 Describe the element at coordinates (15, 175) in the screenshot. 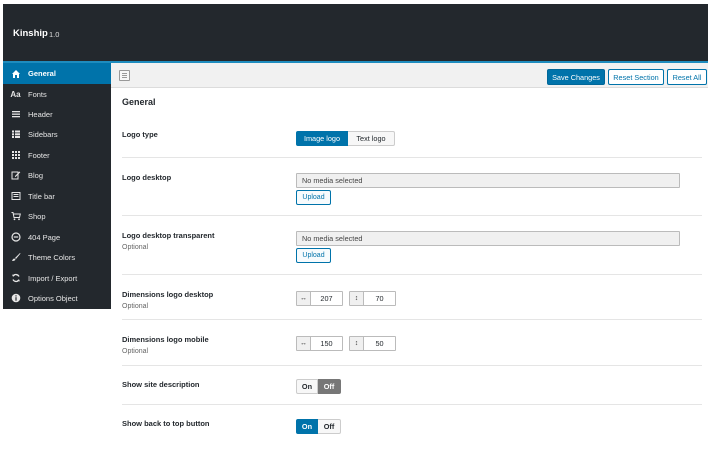

I see `edit-icon` at that location.